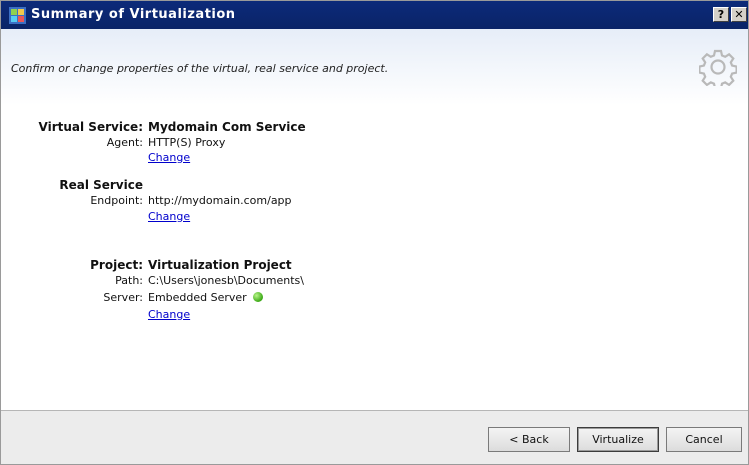 The width and height of the screenshot is (749, 465). Describe the element at coordinates (197, 297) in the screenshot. I see `server-value: Embedded Server` at that location.